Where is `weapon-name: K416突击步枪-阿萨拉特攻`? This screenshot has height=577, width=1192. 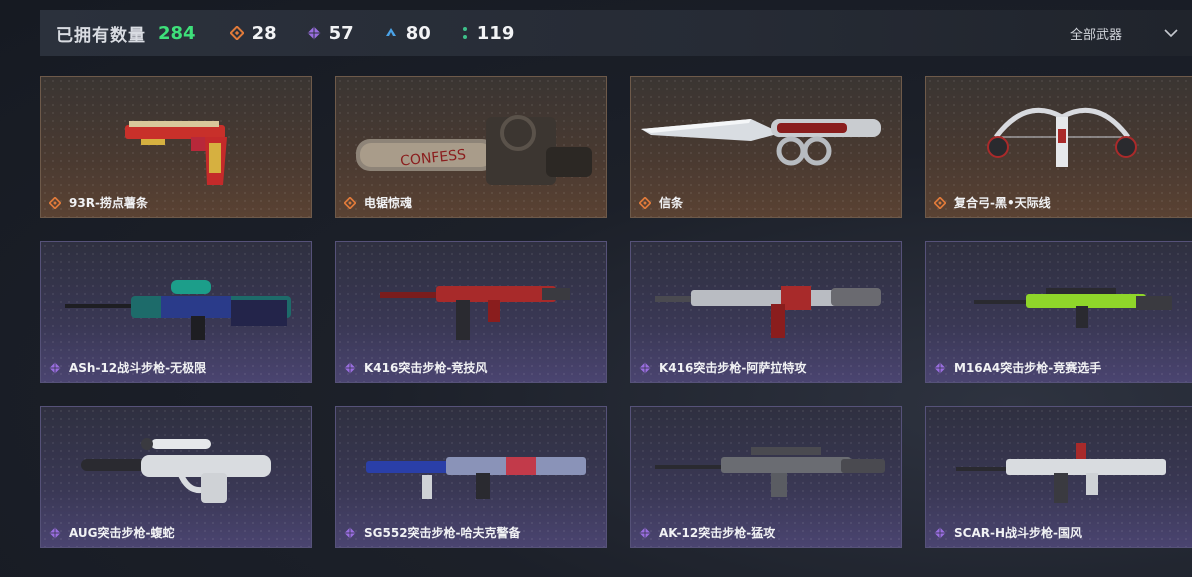
weapon-name: K416突击步枪-阿萨拉特攻 is located at coordinates (733, 368).